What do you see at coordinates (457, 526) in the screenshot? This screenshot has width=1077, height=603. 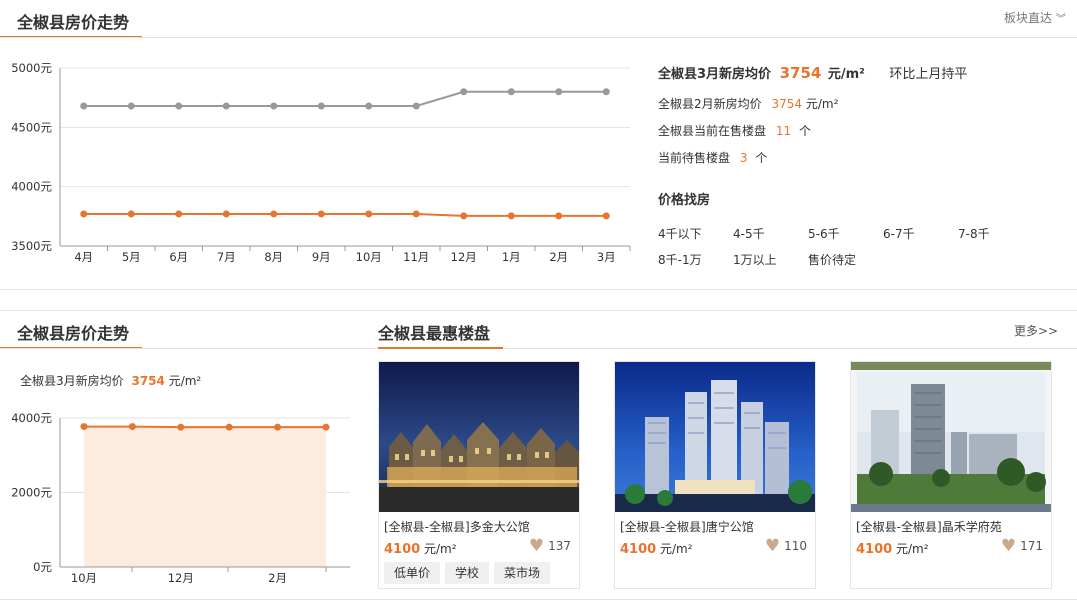 I see `property-name: [全椒县-全椒县]多金大公馆` at bounding box center [457, 526].